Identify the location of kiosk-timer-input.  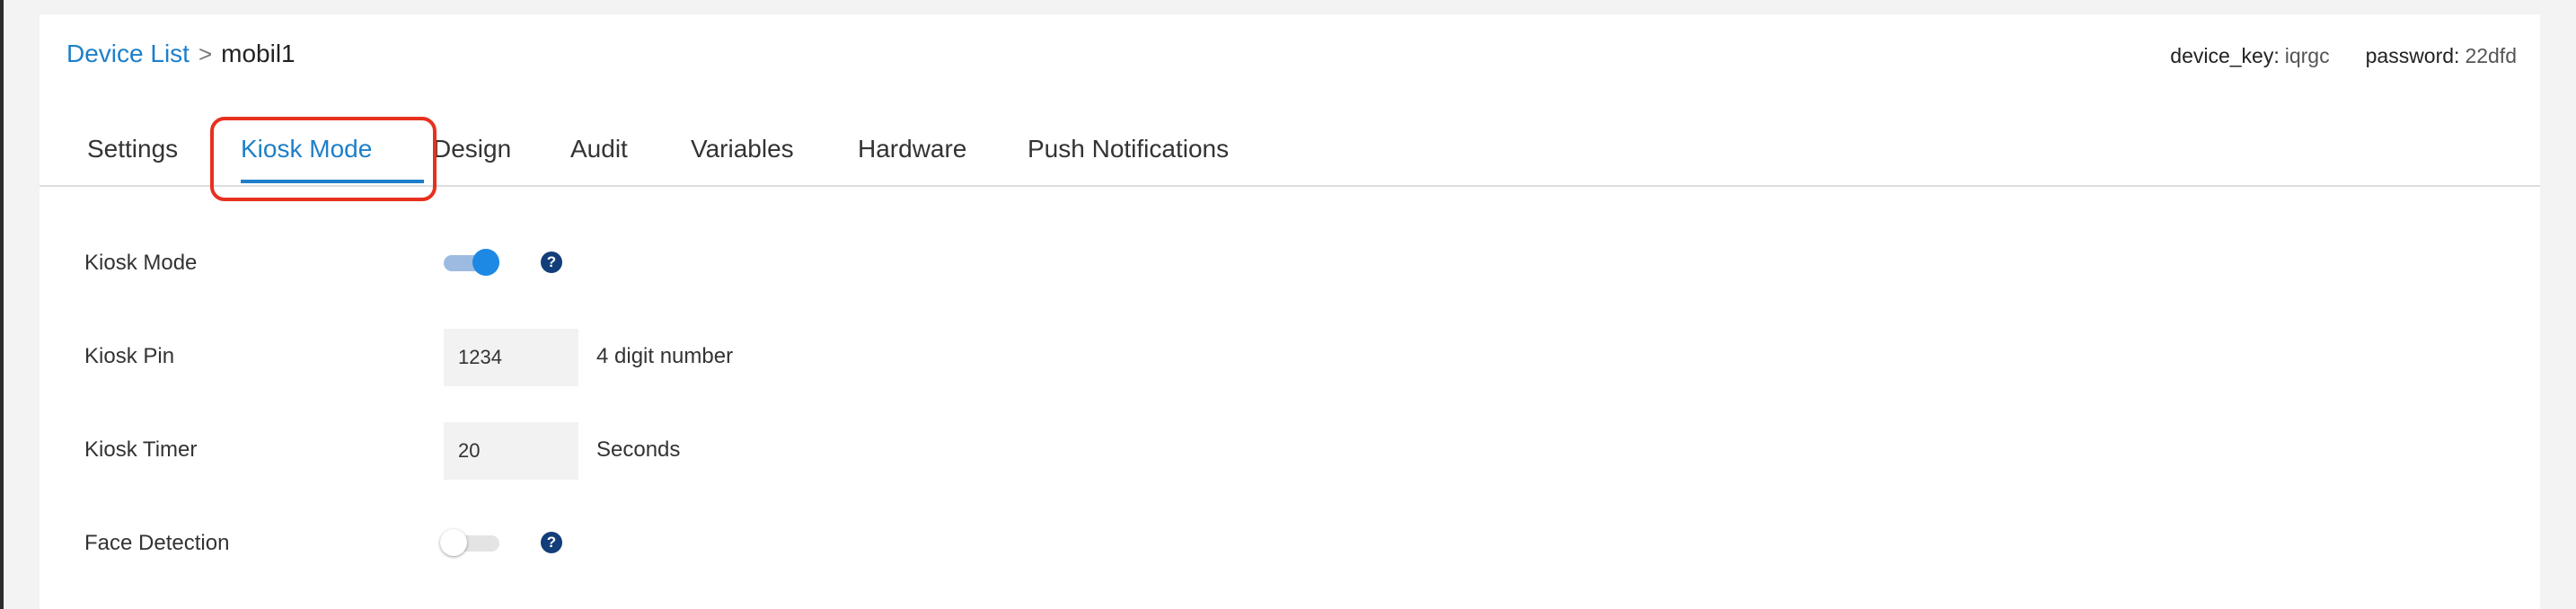
(511, 451).